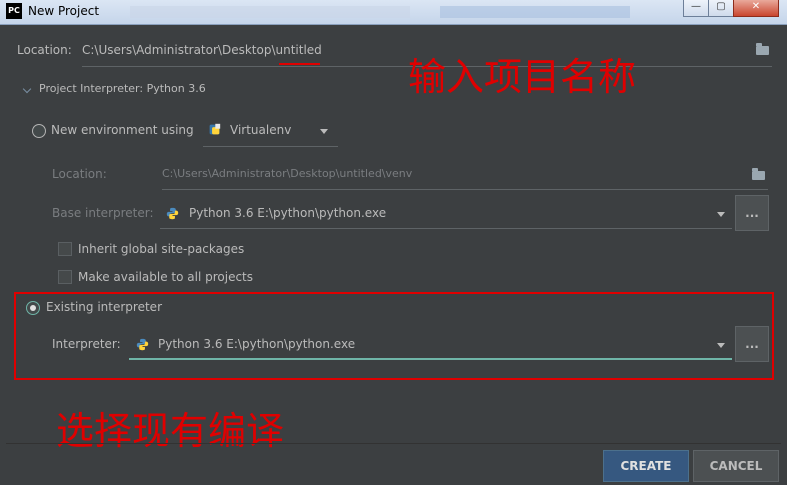  Describe the element at coordinates (79, 174) in the screenshot. I see `venv-location-label: Location:` at that location.